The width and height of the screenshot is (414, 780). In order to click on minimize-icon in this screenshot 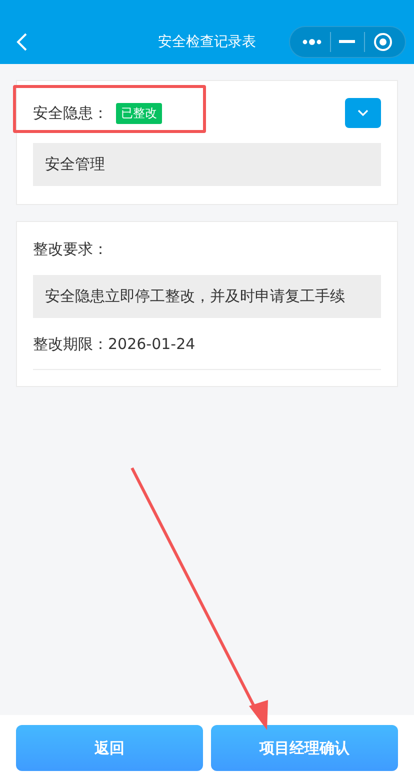, I will do `click(347, 42)`.